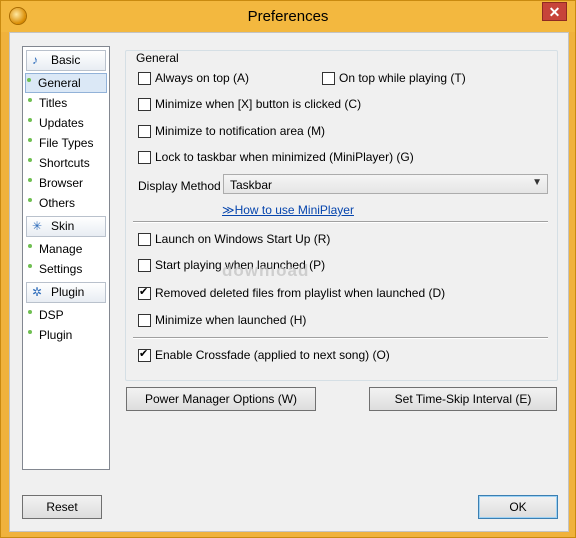 Image resolution: width=576 pixels, height=538 pixels. I want to click on nav-group-basic: ♪ Basic, so click(66, 60).